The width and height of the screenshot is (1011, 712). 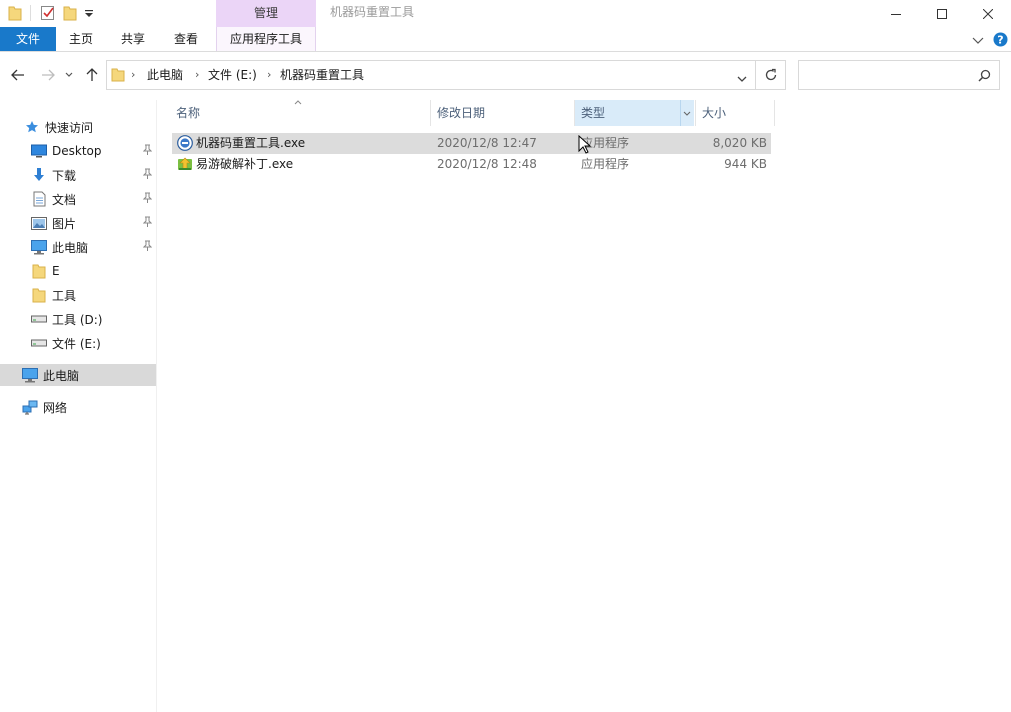 What do you see at coordinates (78, 271) in the screenshot?
I see `nav-item-folder-e: E` at bounding box center [78, 271].